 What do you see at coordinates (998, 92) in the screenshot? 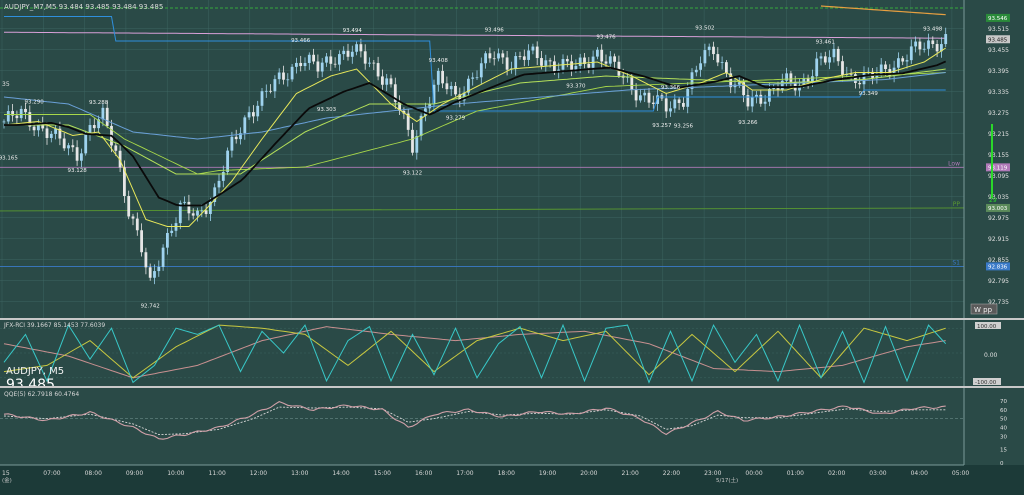
I see `price-axis-tick: 93.335` at bounding box center [998, 92].